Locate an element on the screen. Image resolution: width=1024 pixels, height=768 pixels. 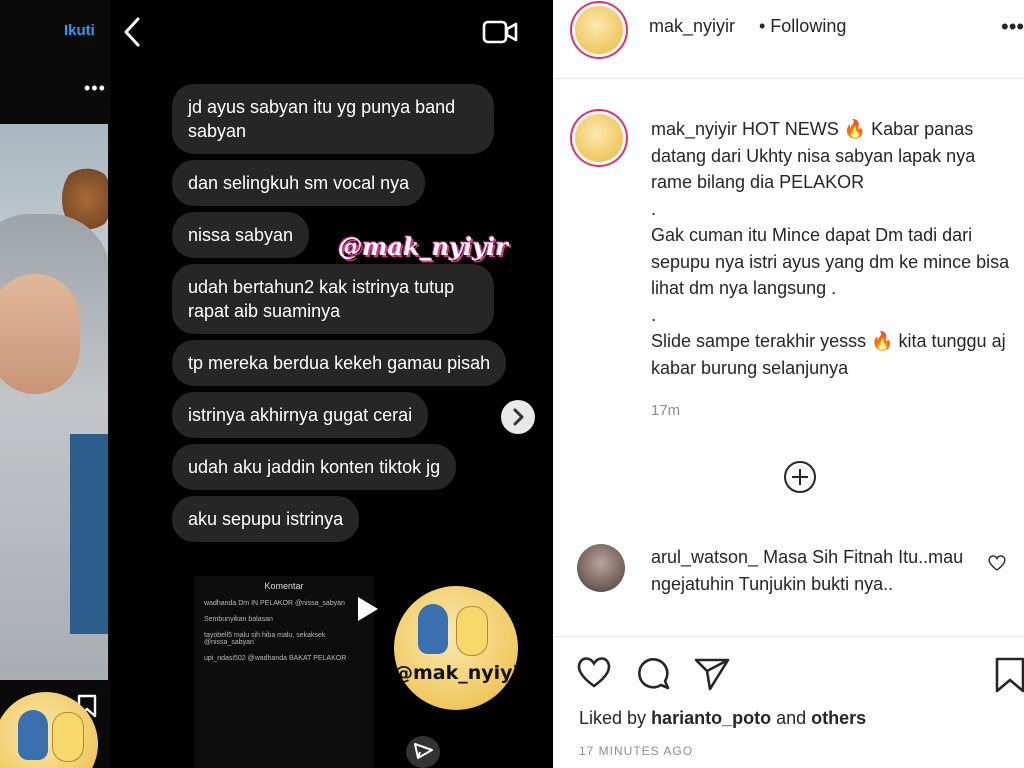
embedded-comment: Sembunyikan balasan is located at coordinates (238, 619).